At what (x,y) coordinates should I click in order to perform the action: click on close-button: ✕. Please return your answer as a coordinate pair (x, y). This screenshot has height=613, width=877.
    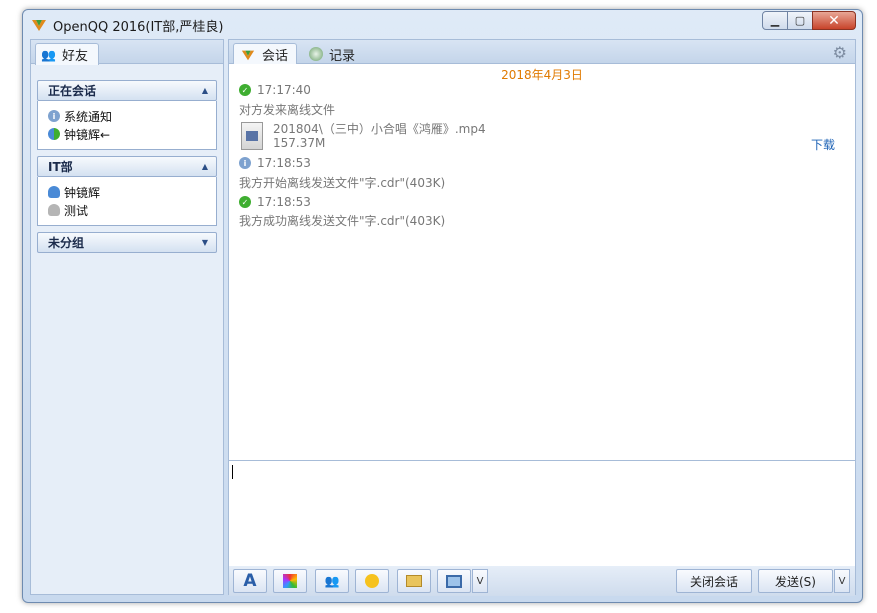
    Looking at the image, I should click on (834, 20).